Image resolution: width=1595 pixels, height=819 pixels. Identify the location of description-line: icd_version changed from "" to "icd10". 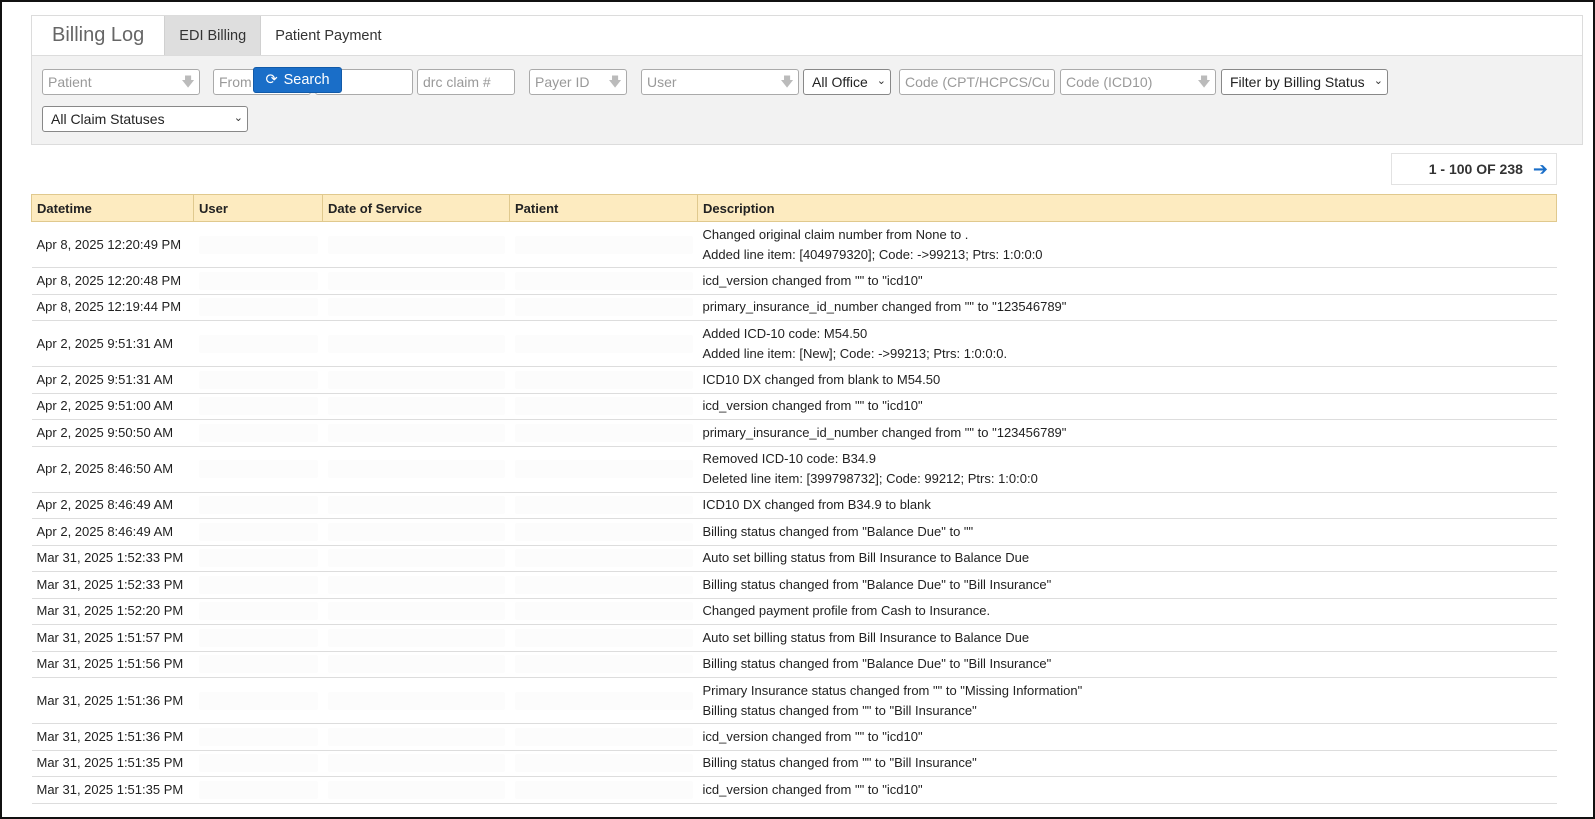
(812, 789).